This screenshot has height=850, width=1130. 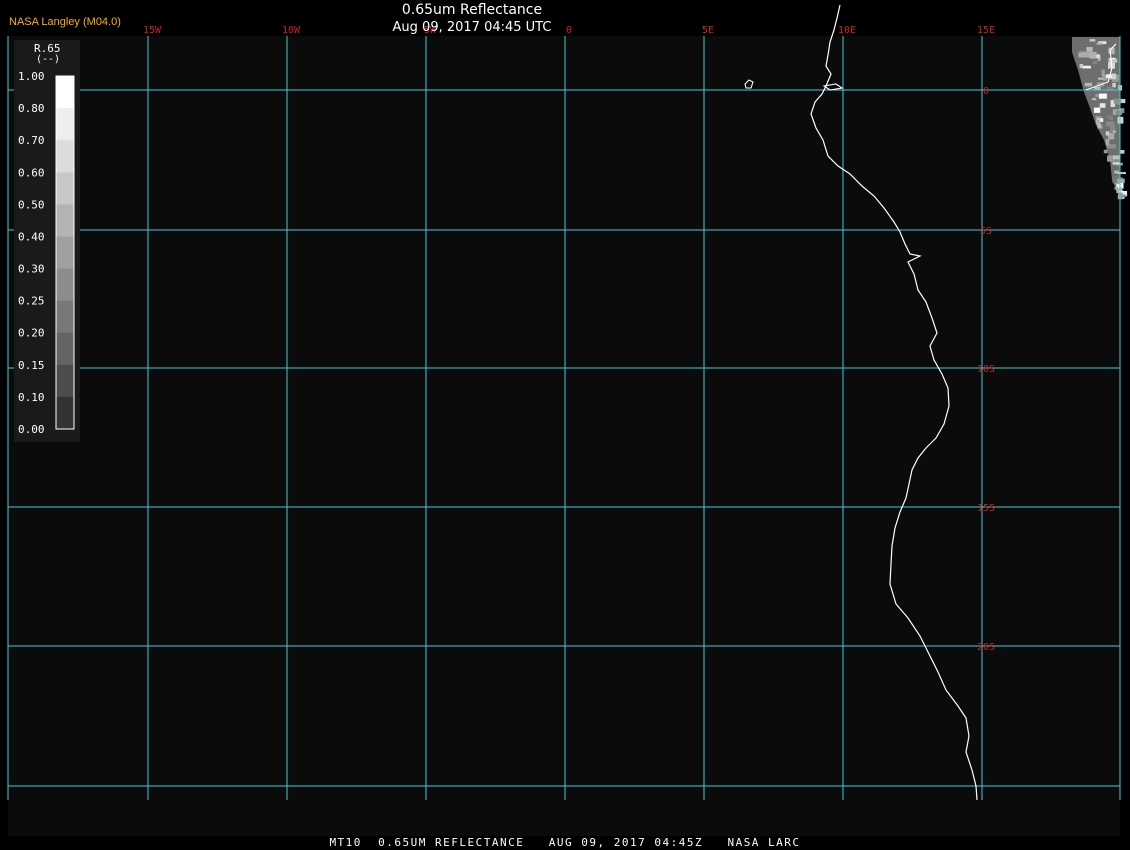 What do you see at coordinates (31, 365) in the screenshot?
I see `legend-tick-label: 0.15` at bounding box center [31, 365].